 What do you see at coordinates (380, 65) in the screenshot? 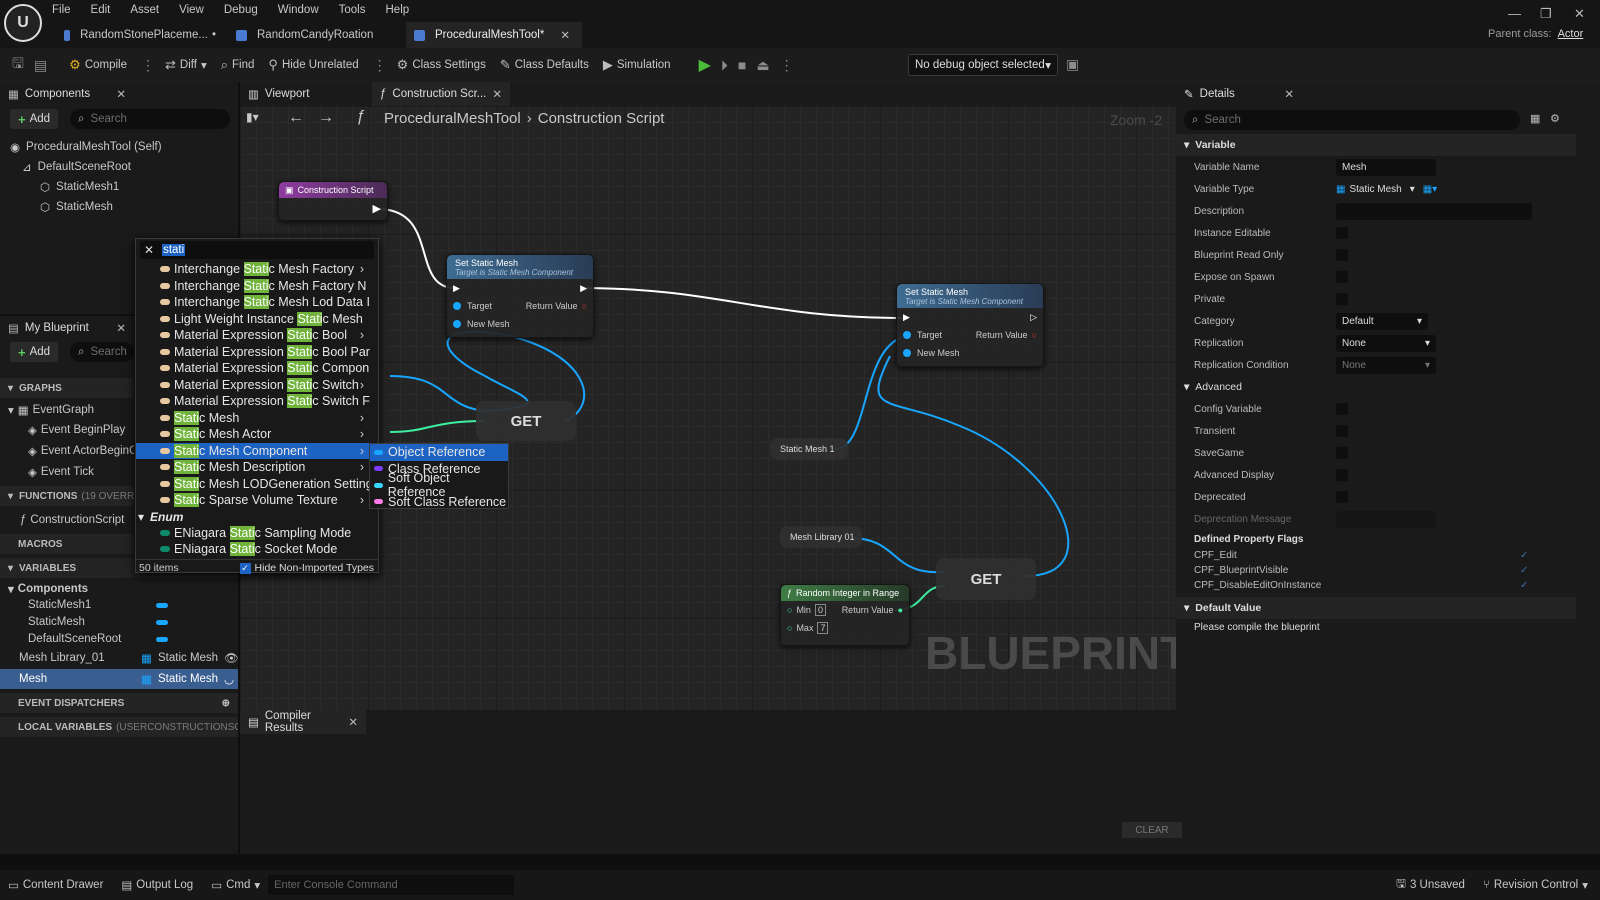
I see `hide-unrelated-options-icon: ⋮` at bounding box center [380, 65].